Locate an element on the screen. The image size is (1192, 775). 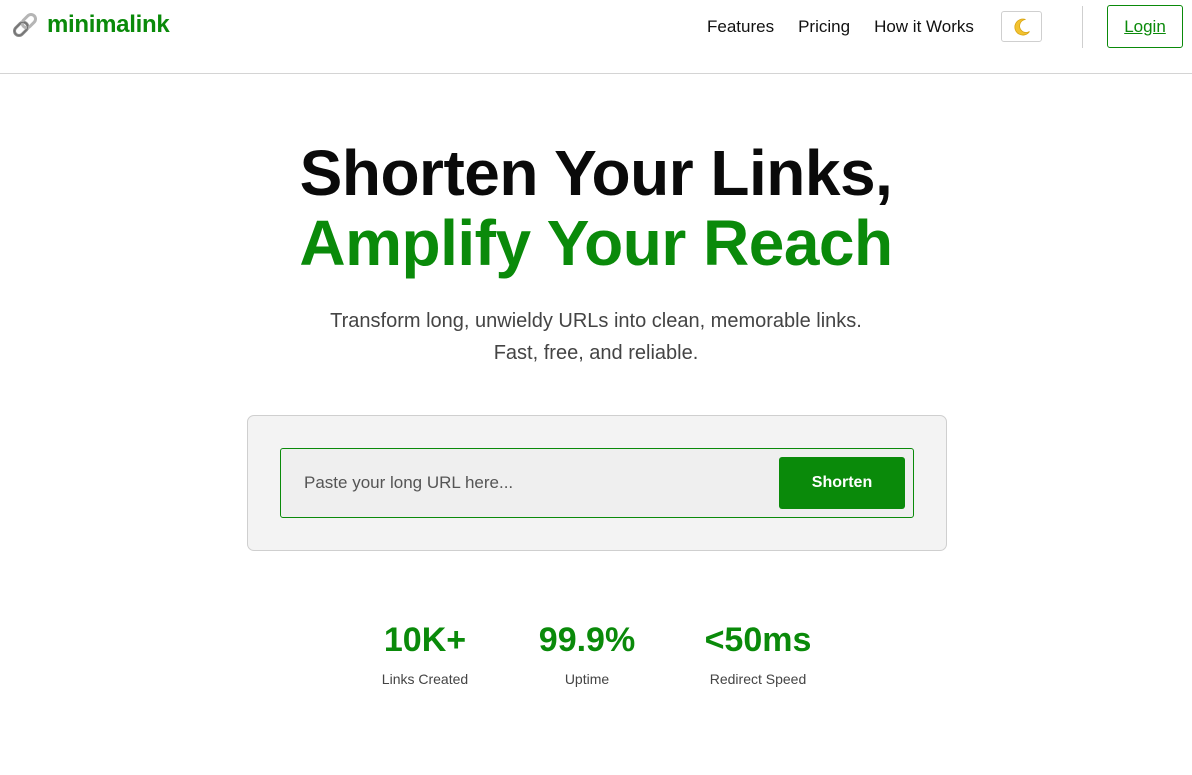
url-input-group: Shorten is located at coordinates (597, 483).